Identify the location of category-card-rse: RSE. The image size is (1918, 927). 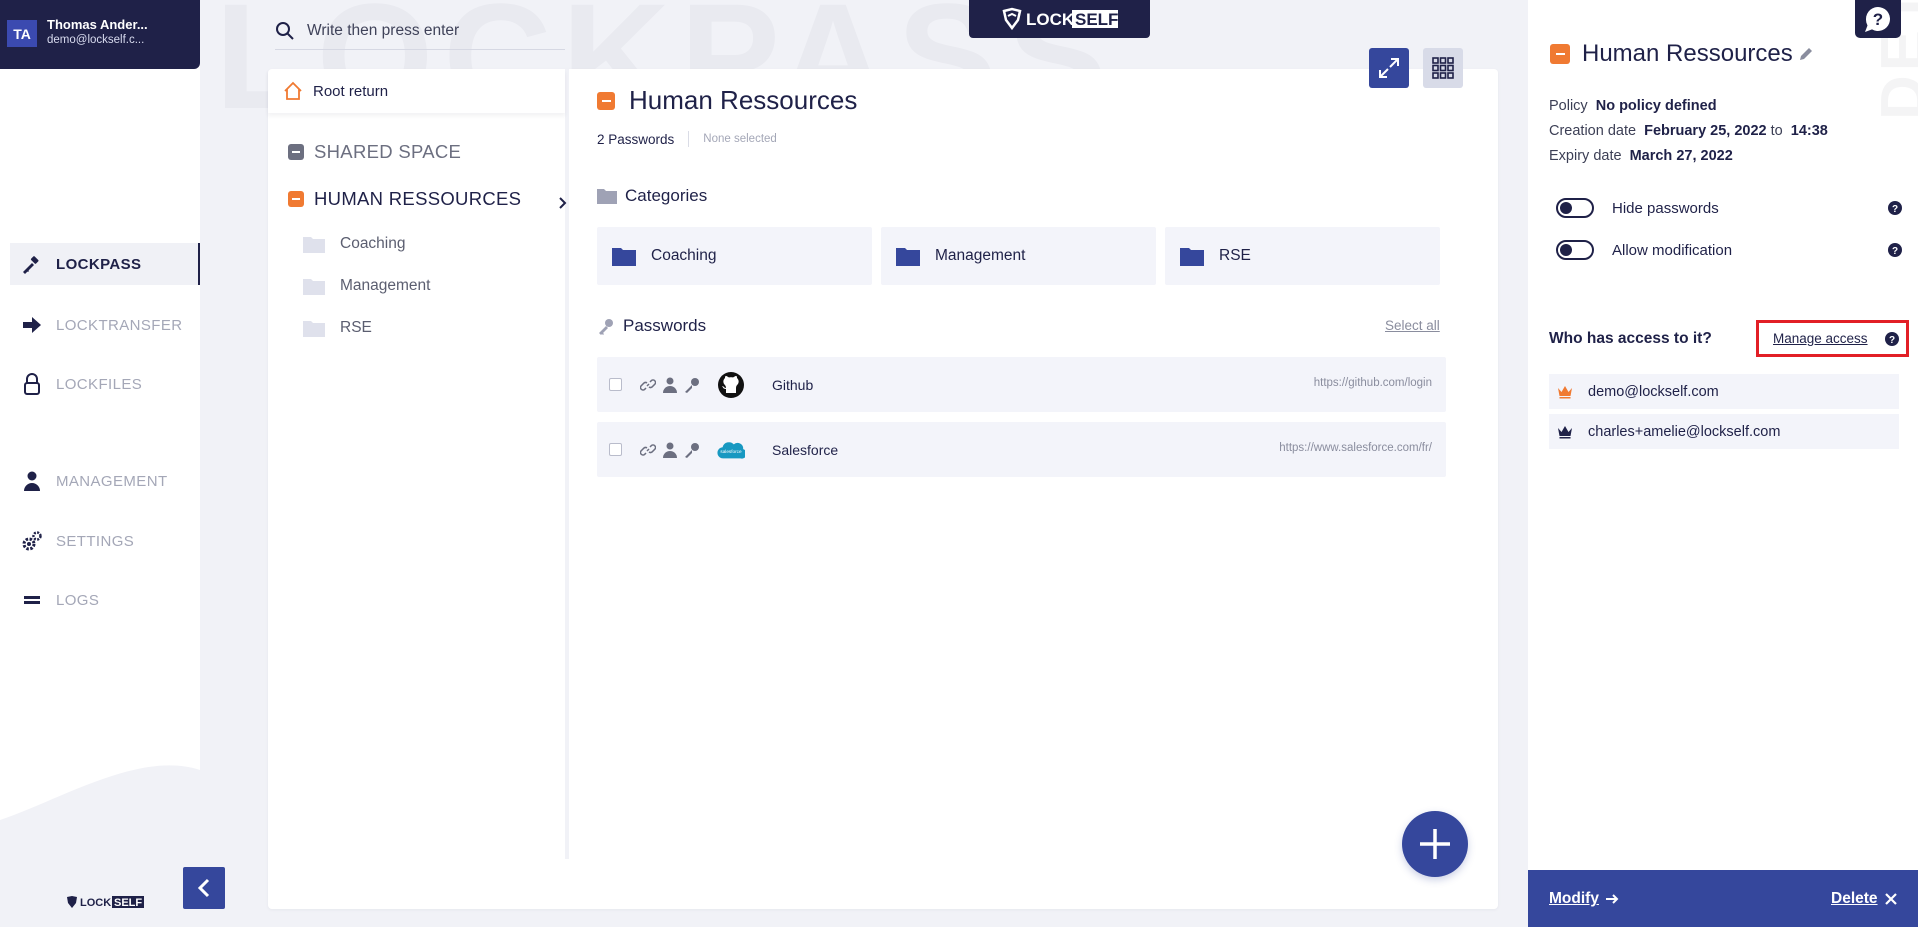
(1302, 256).